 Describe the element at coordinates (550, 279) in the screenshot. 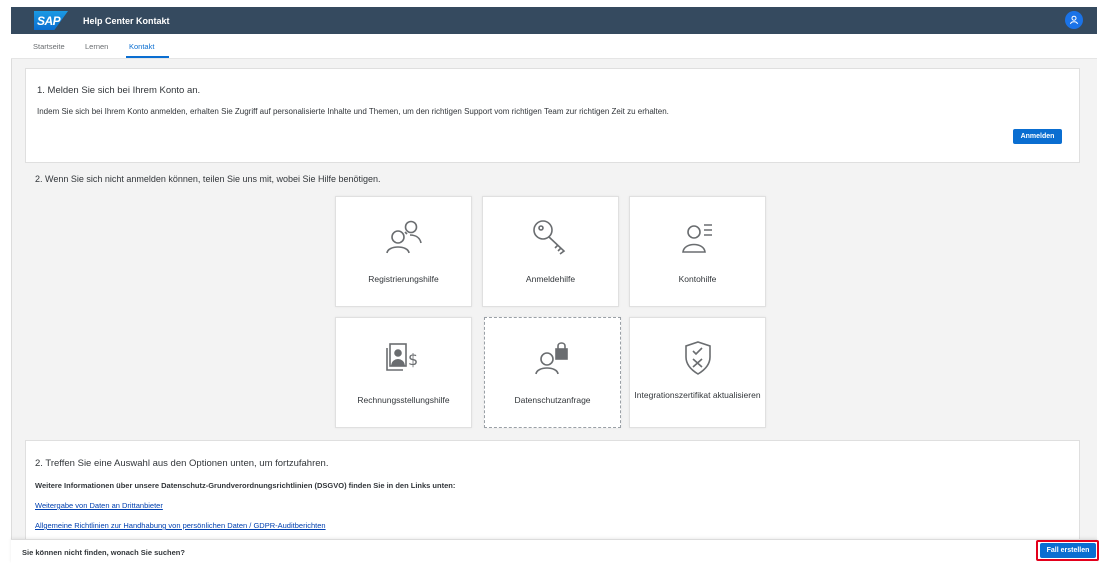

I see `tile-label: Anmeldehilfe` at that location.